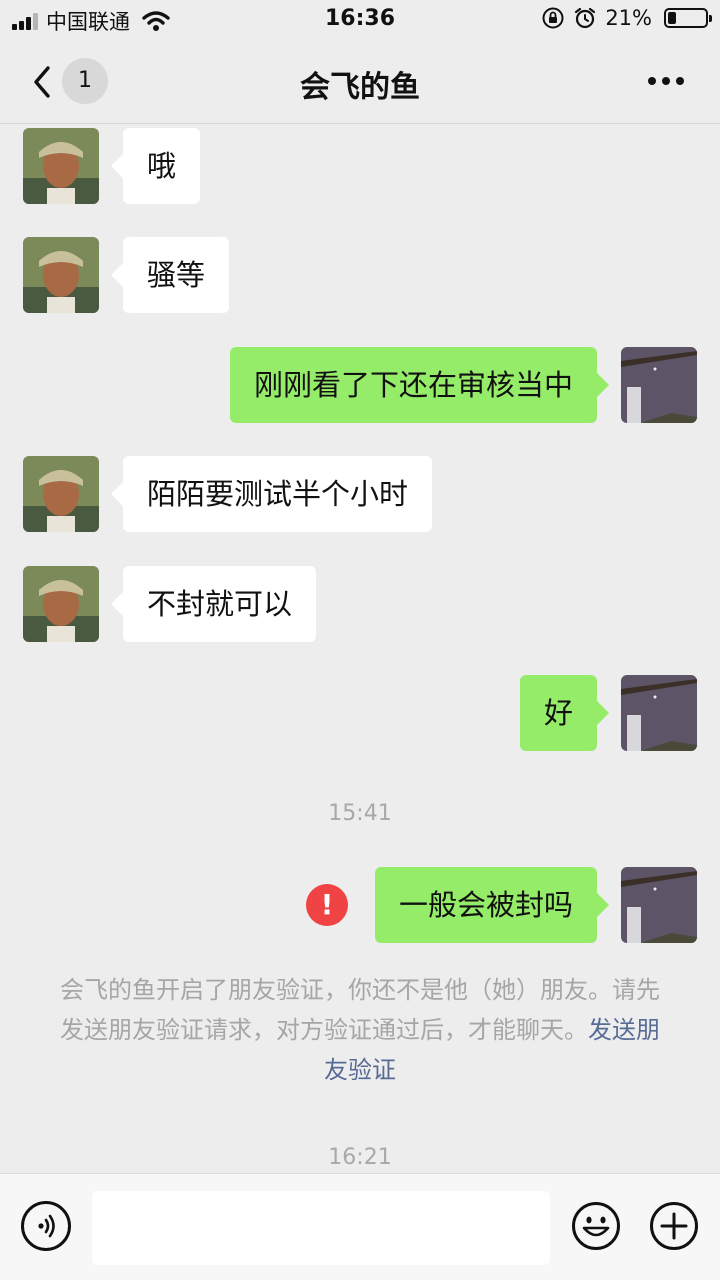 This screenshot has width=720, height=1280. Describe the element at coordinates (360, 20) in the screenshot. I see `status-bar: 中国联通 16:36 21%` at that location.